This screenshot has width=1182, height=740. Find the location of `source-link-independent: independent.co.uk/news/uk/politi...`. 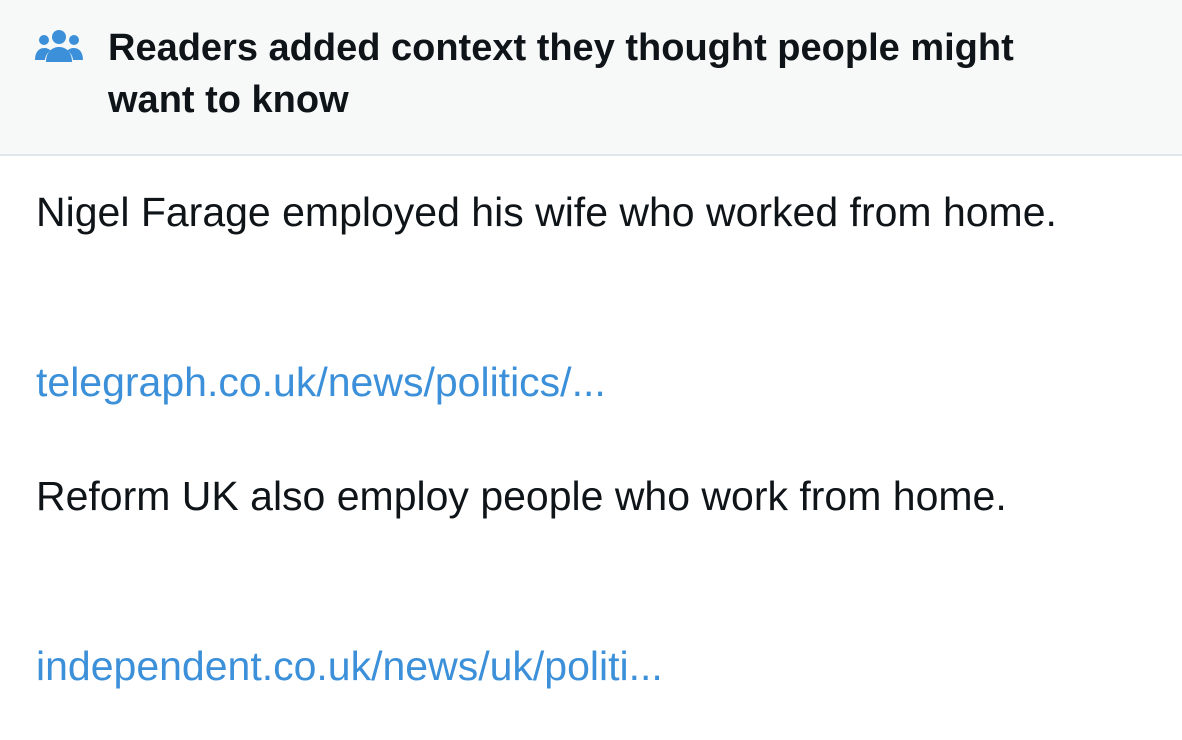

source-link-independent: independent.co.uk/news/uk/politi... is located at coordinates (349, 666).